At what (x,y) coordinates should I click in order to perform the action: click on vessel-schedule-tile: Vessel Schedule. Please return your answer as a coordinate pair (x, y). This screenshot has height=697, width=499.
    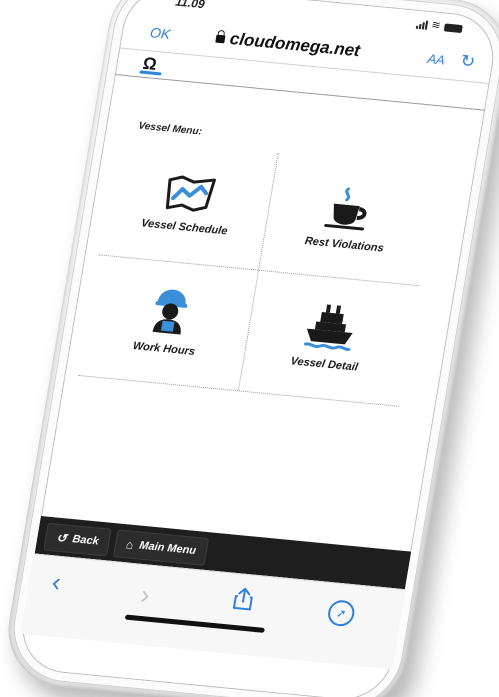
    Looking at the image, I should click on (188, 204).